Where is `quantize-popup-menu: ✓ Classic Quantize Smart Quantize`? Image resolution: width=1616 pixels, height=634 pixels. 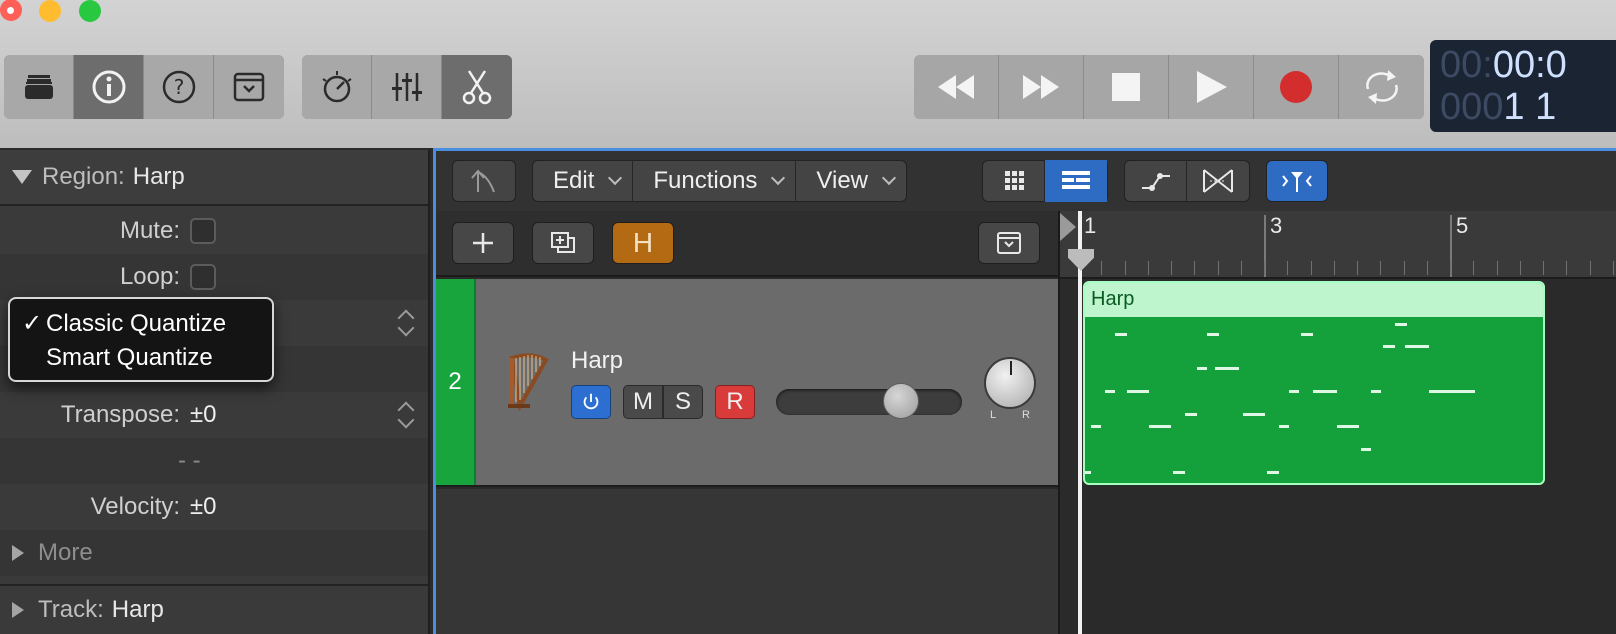
quantize-popup-menu: ✓ Classic Quantize Smart Quantize is located at coordinates (141, 339).